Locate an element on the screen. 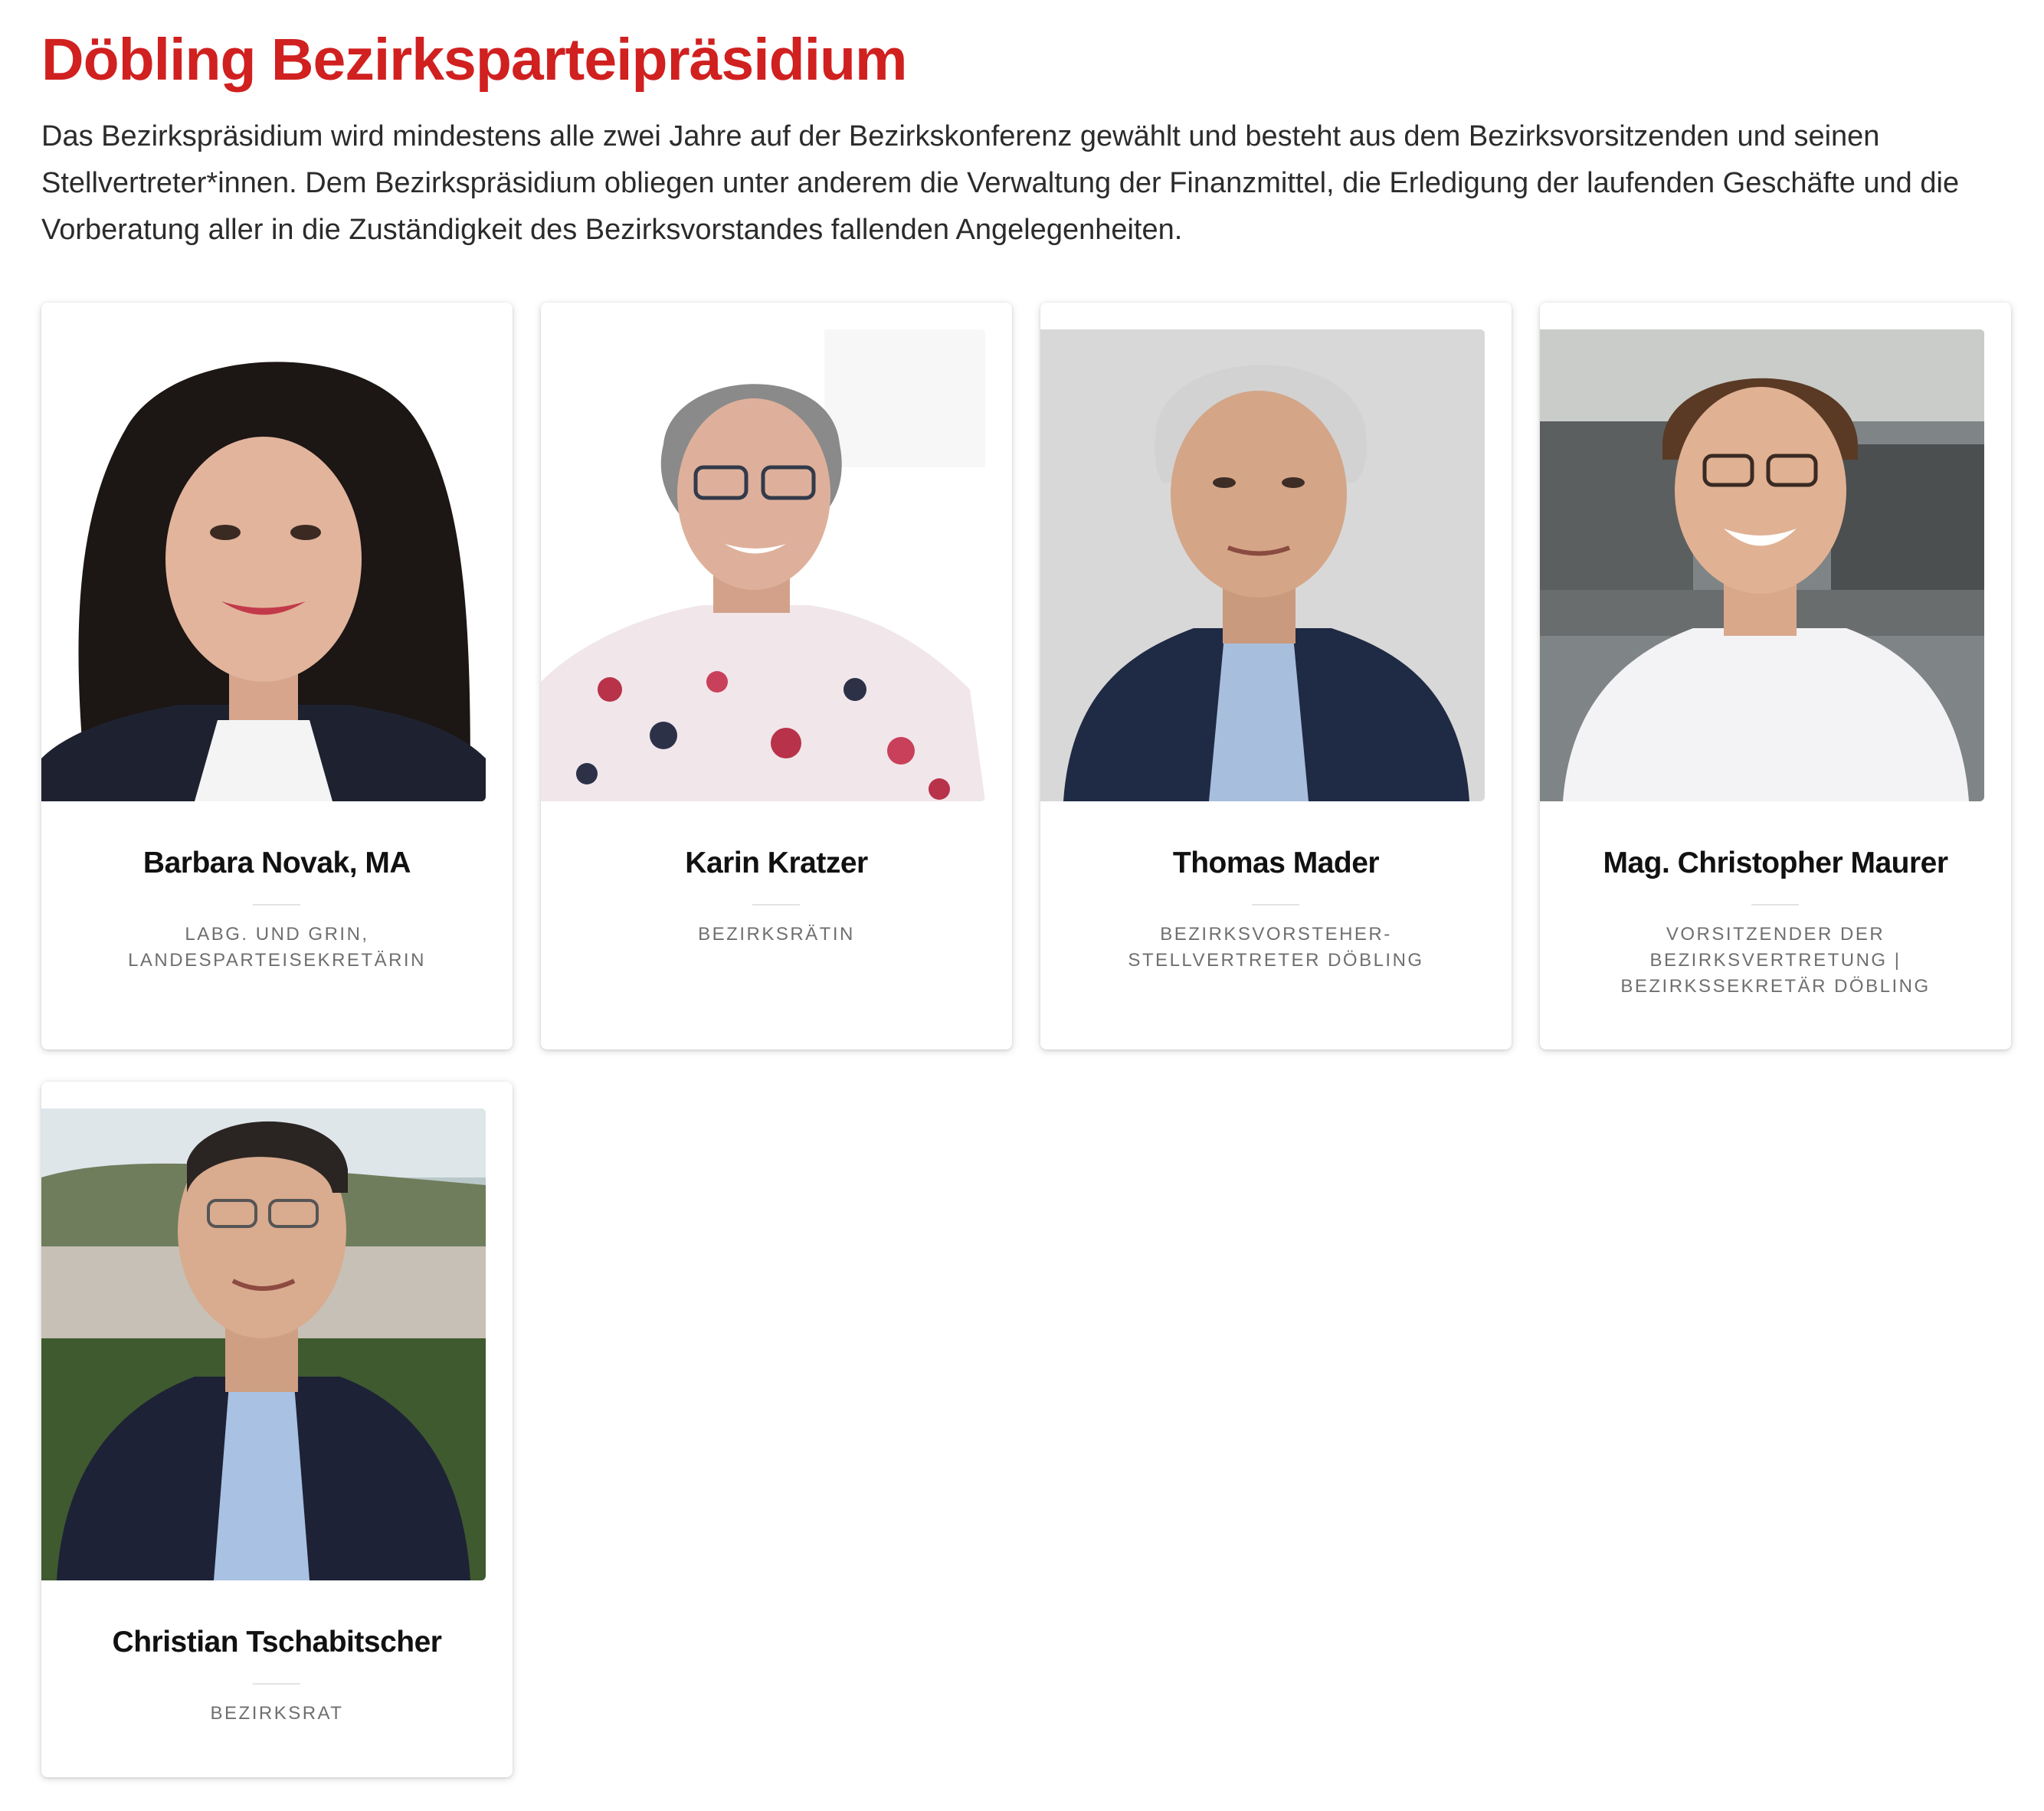  member-card: Karin Kratzer Bezirksrätin is located at coordinates (776, 676).